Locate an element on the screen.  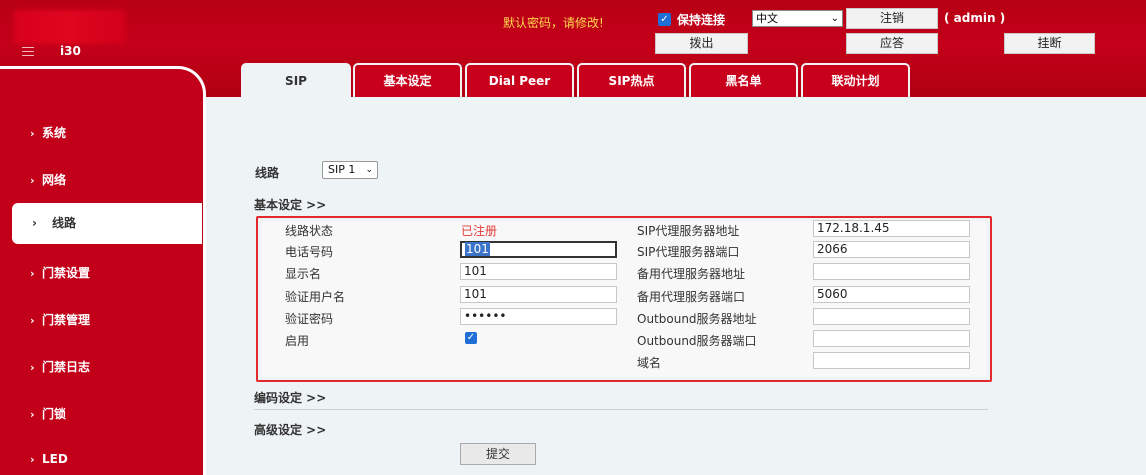
sidebar-item-led: › LED is located at coordinates (49, 459).